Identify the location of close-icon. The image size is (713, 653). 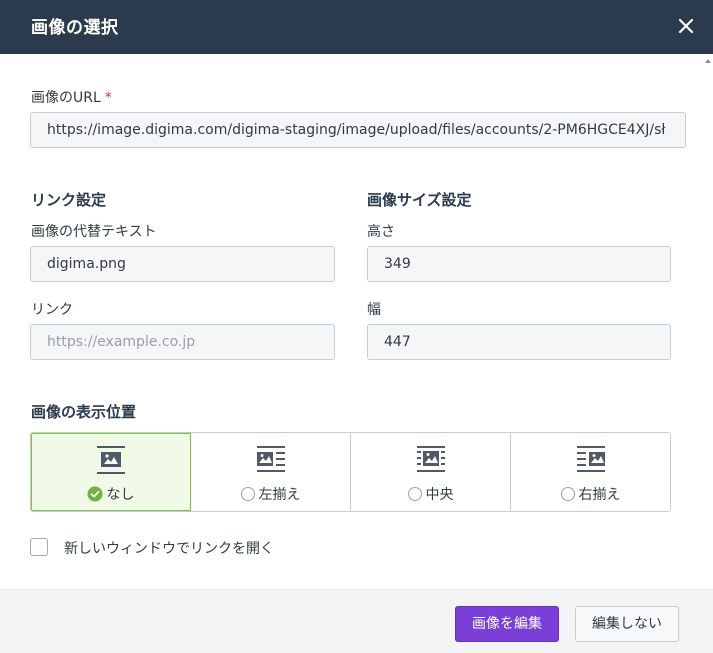
(686, 26).